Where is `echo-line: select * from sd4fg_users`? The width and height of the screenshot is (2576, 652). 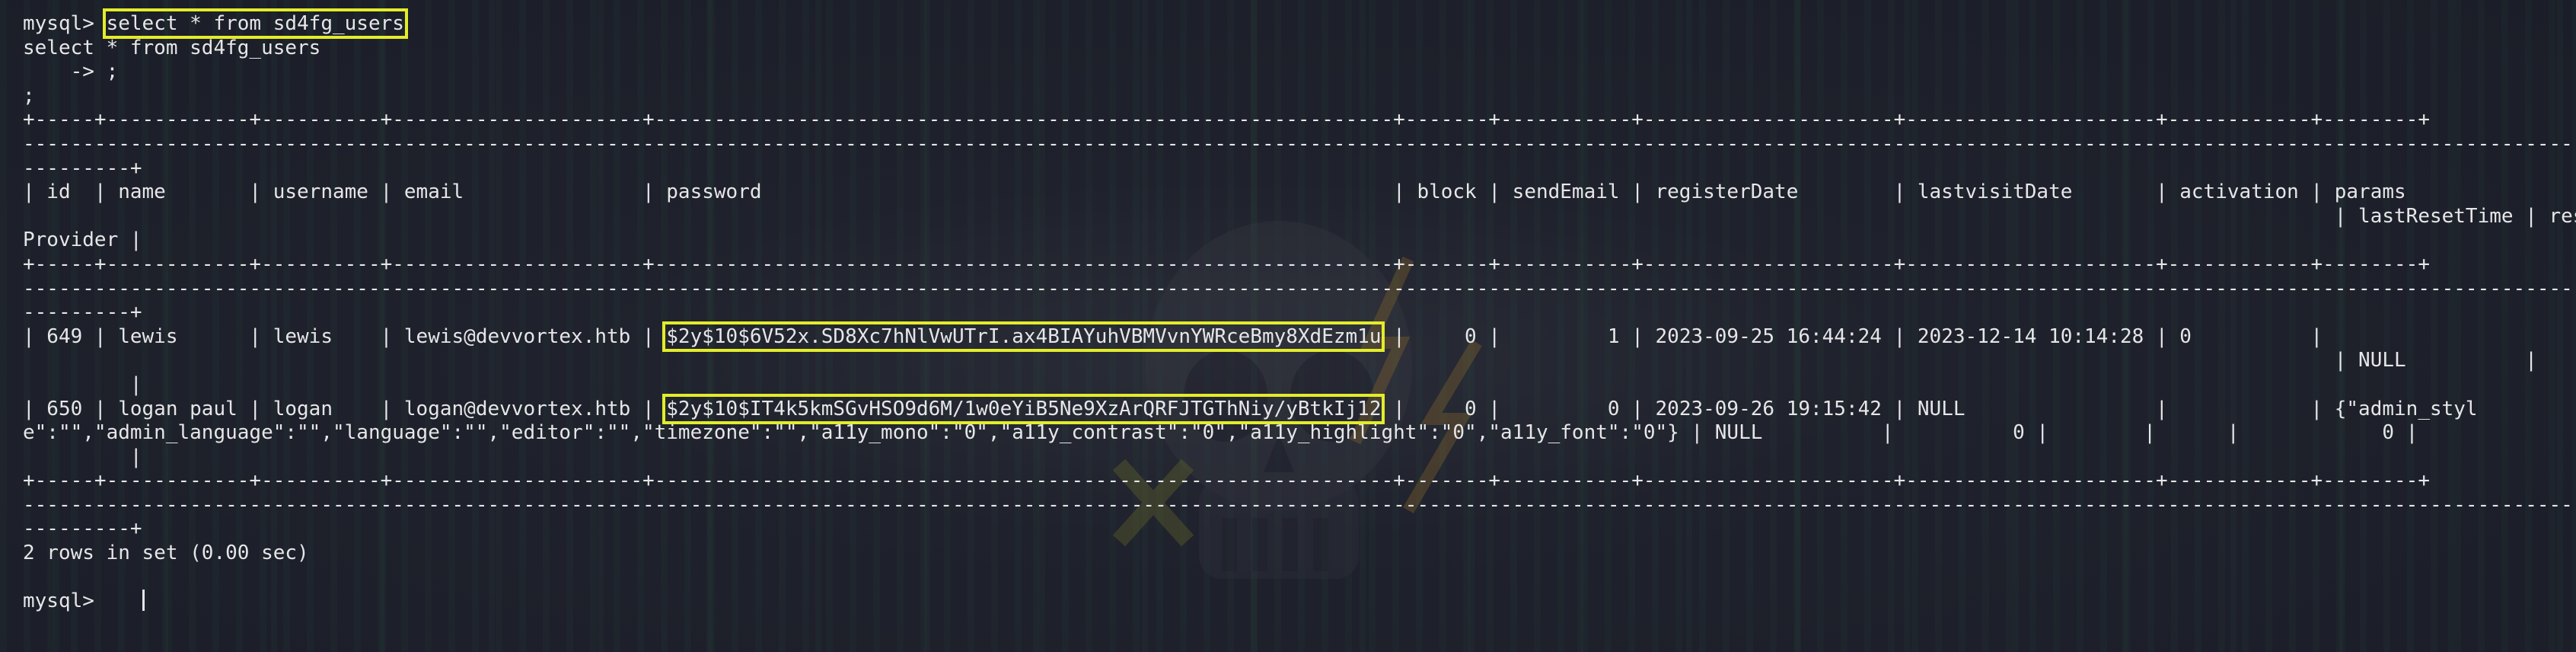 echo-line: select * from sd4fg_users is located at coordinates (172, 47).